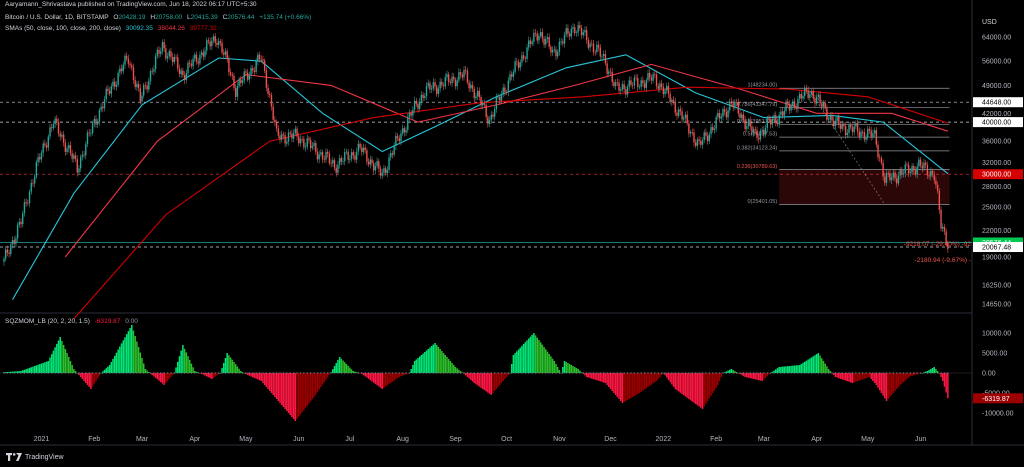  I want to click on oscillator-legend: SQZMOM_LB (20, 2, 20, 1.5) -6319.87 0.00, so click(73, 322).